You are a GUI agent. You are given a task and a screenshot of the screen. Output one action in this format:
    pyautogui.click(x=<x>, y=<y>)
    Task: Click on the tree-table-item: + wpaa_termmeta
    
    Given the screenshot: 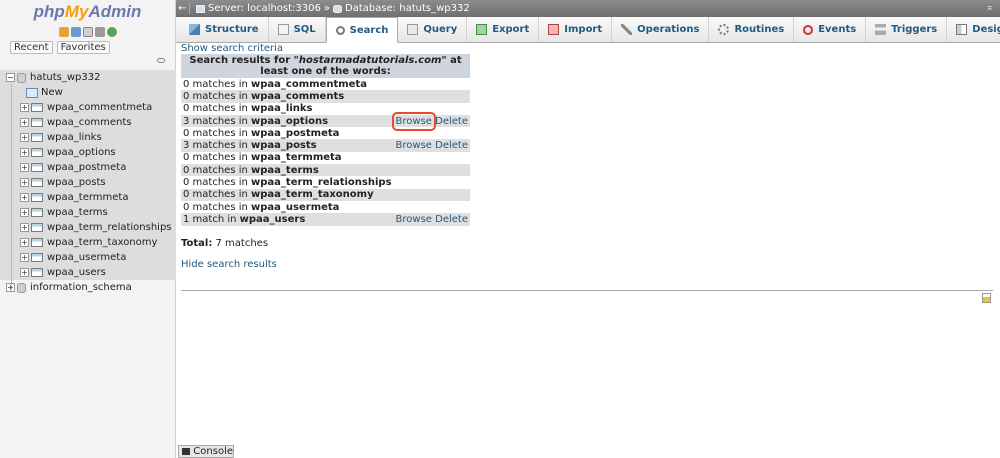 What is the action you would take?
    pyautogui.click(x=88, y=197)
    